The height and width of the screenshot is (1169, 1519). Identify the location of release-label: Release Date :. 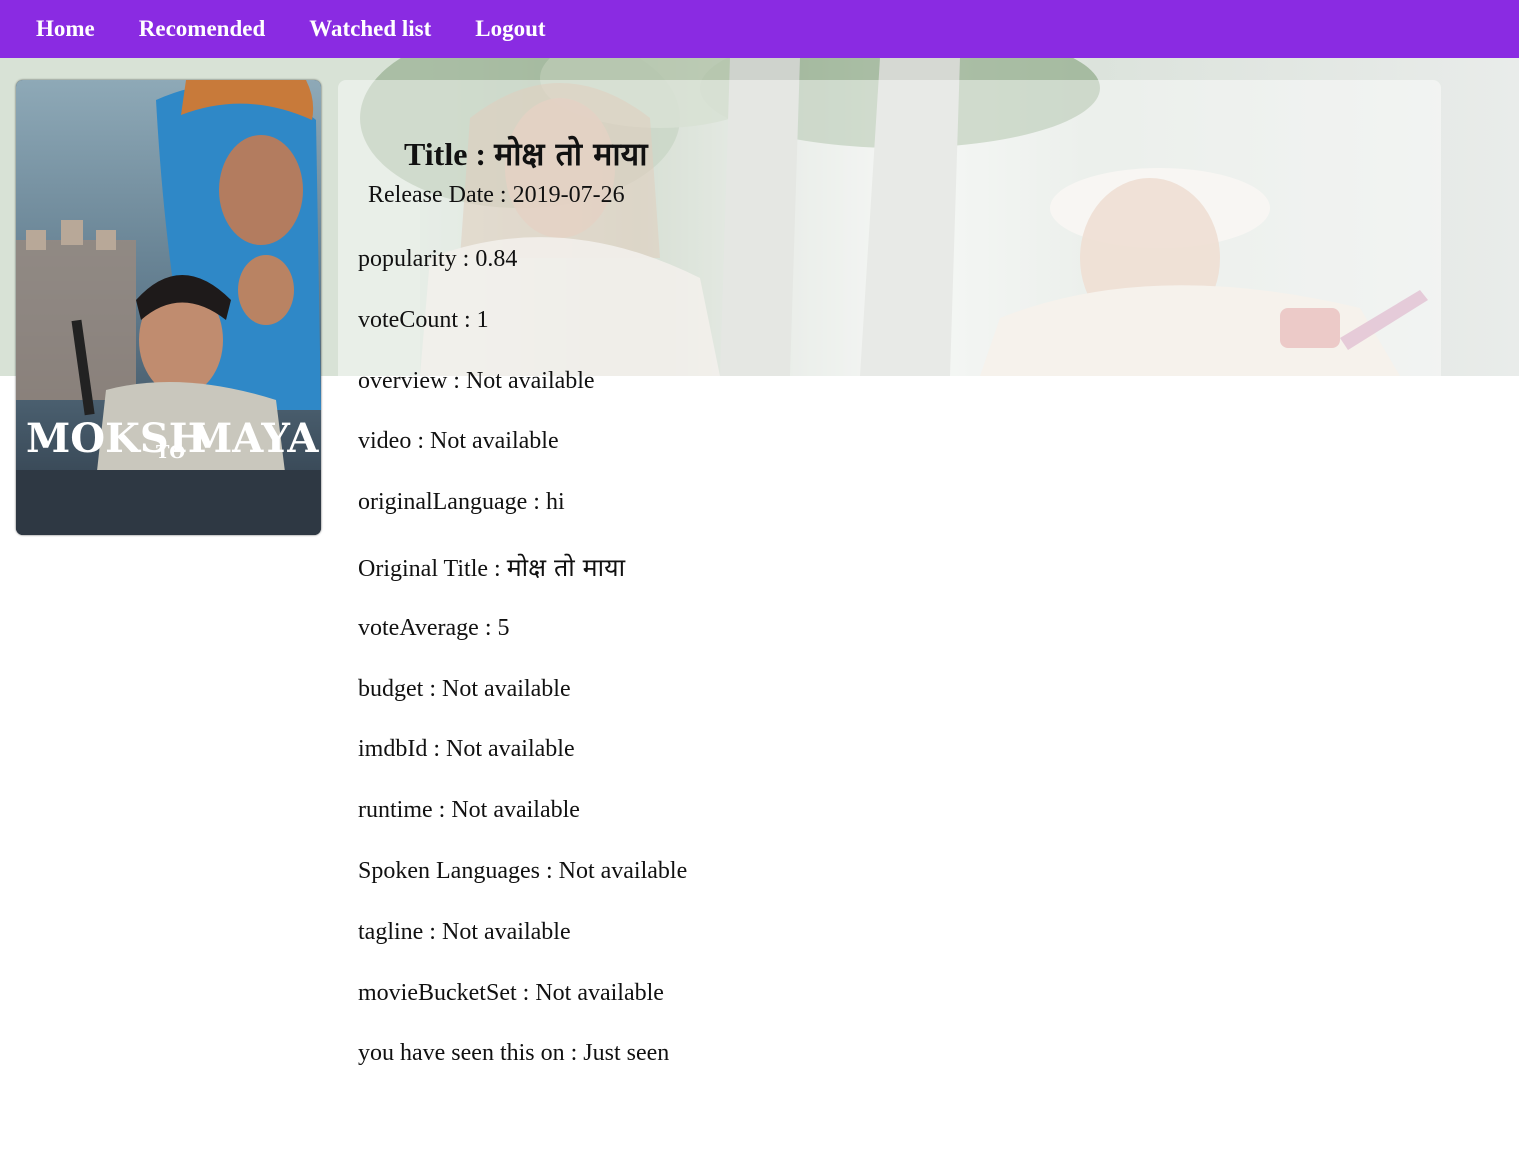
(437, 195).